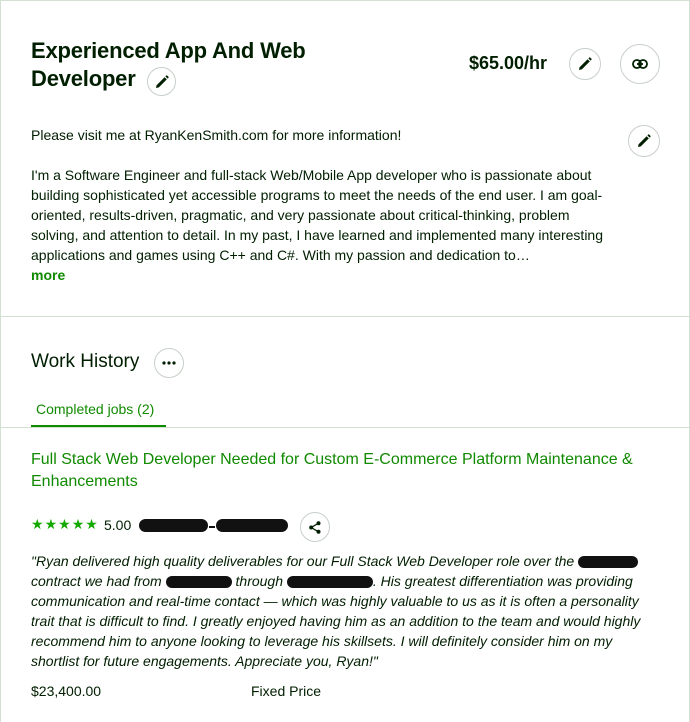 Image resolution: width=690 pixels, height=722 pixels. I want to click on section-divider, so click(345, 316).